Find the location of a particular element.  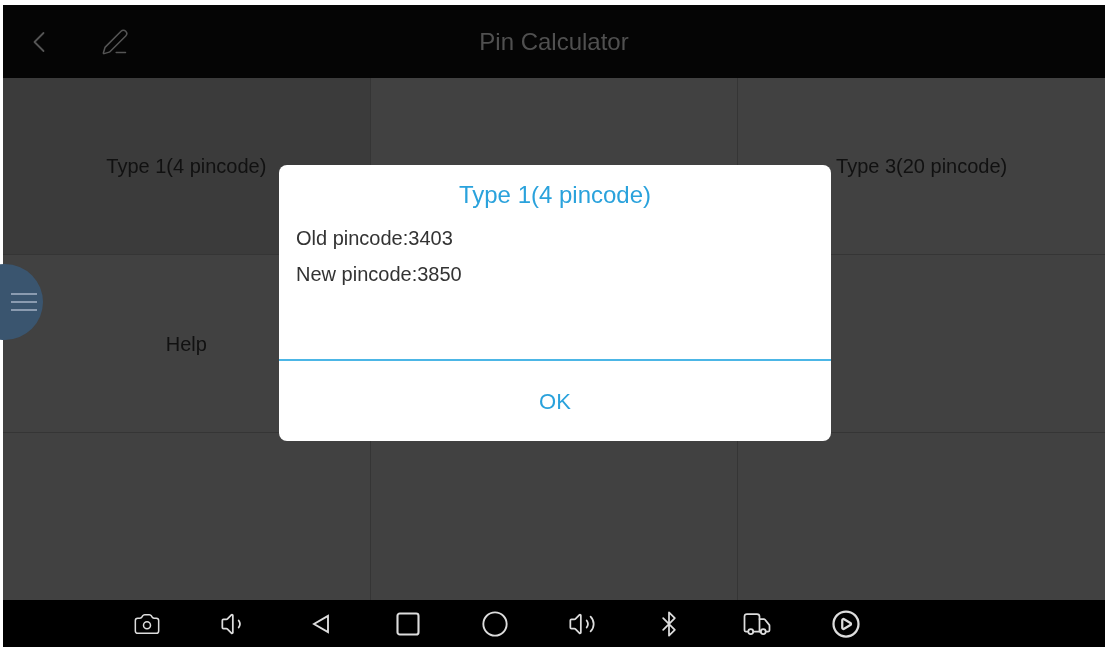

pencil-icon is located at coordinates (115, 41).